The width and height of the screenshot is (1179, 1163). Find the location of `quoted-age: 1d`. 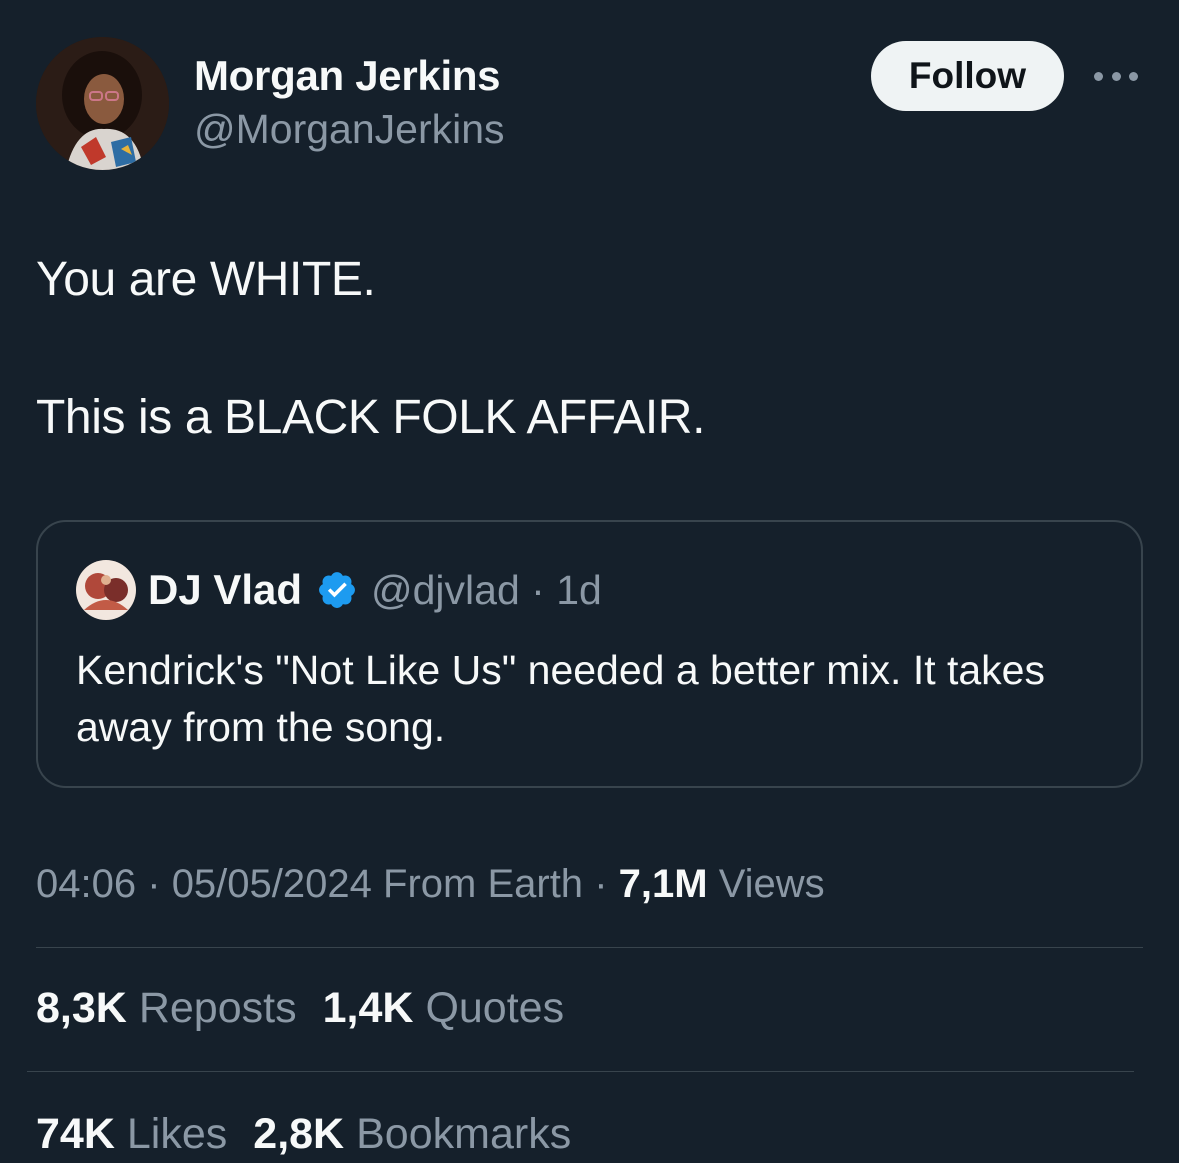

quoted-age: 1d is located at coordinates (579, 590).